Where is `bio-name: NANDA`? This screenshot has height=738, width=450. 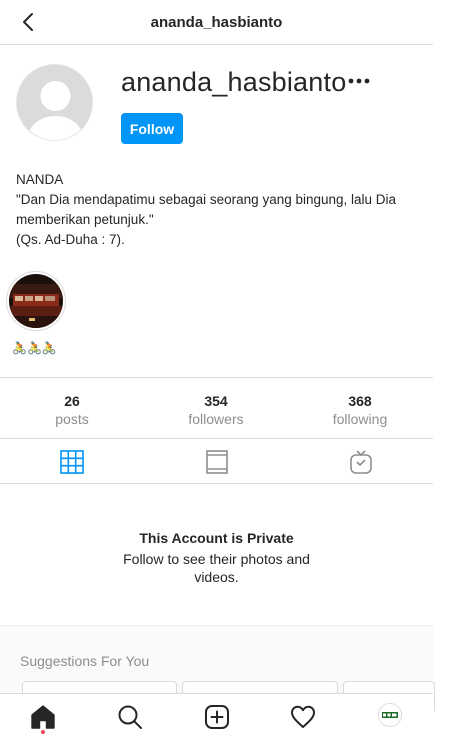
bio-name: NANDA is located at coordinates (40, 179).